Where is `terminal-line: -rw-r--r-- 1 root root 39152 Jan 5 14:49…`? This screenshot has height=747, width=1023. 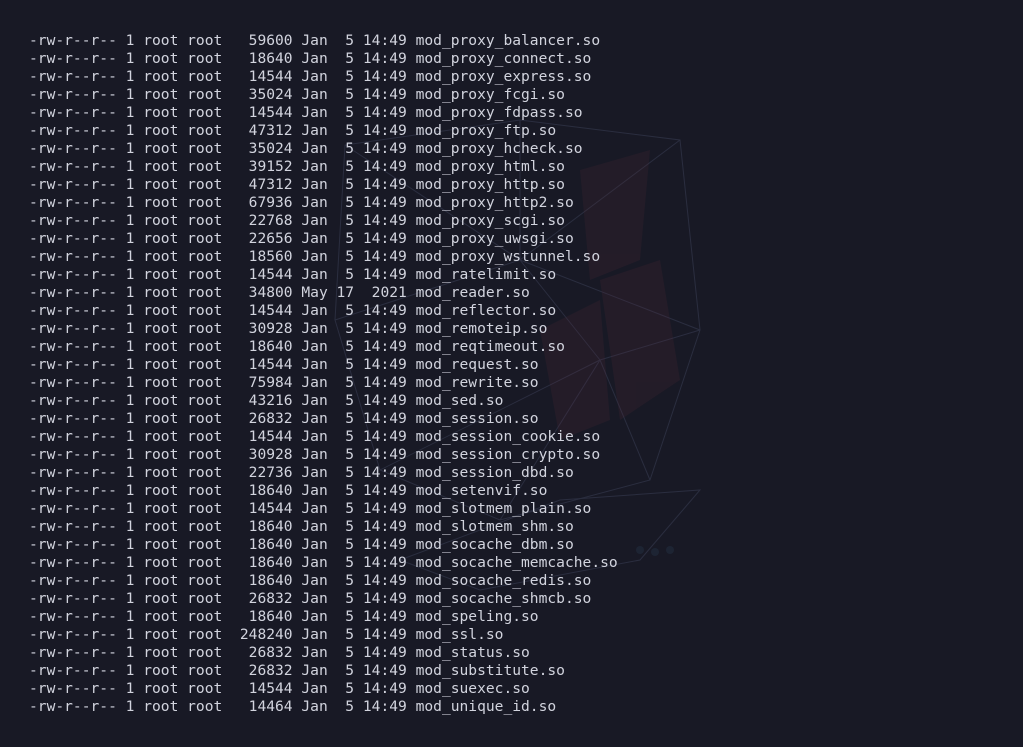
terminal-line: -rw-r--r-- 1 root root 39152 Jan 5 14:49… is located at coordinates (297, 166).